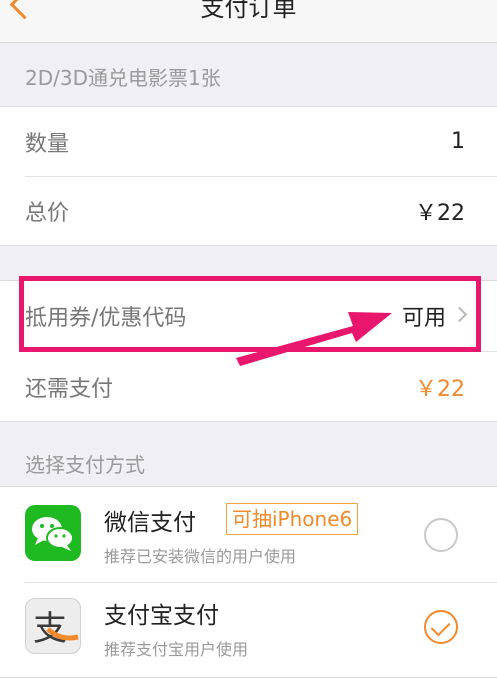 The width and height of the screenshot is (497, 678). What do you see at coordinates (53, 626) in the screenshot?
I see `alipay-icon: 支` at bounding box center [53, 626].